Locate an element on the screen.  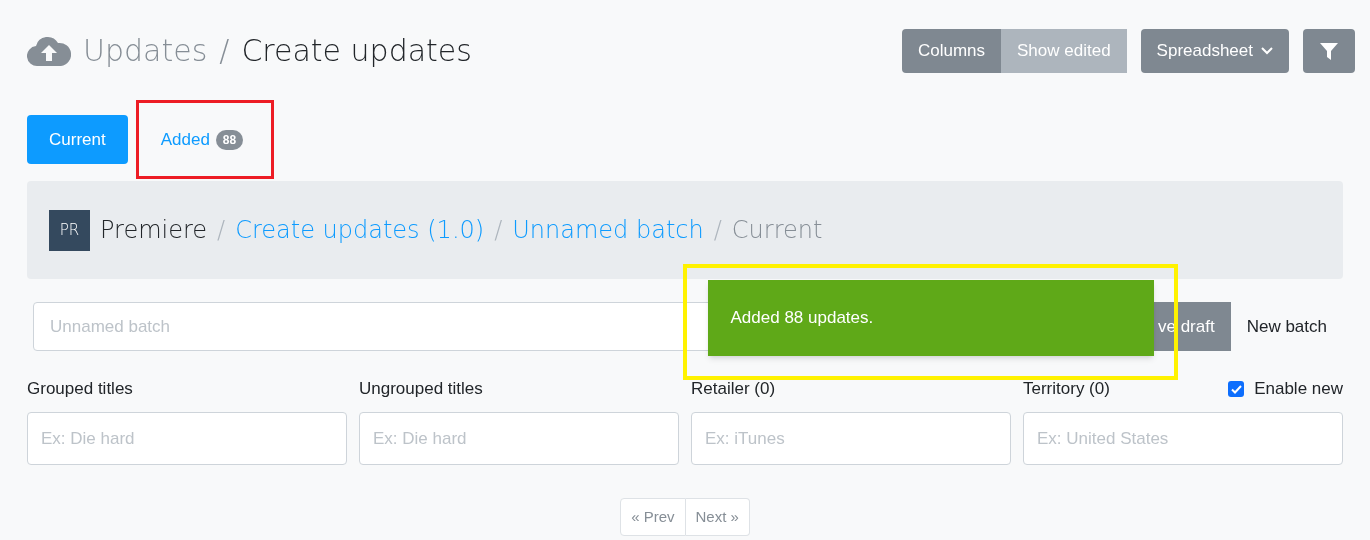
enable-new-label: Enable new is located at coordinates (1298, 389).